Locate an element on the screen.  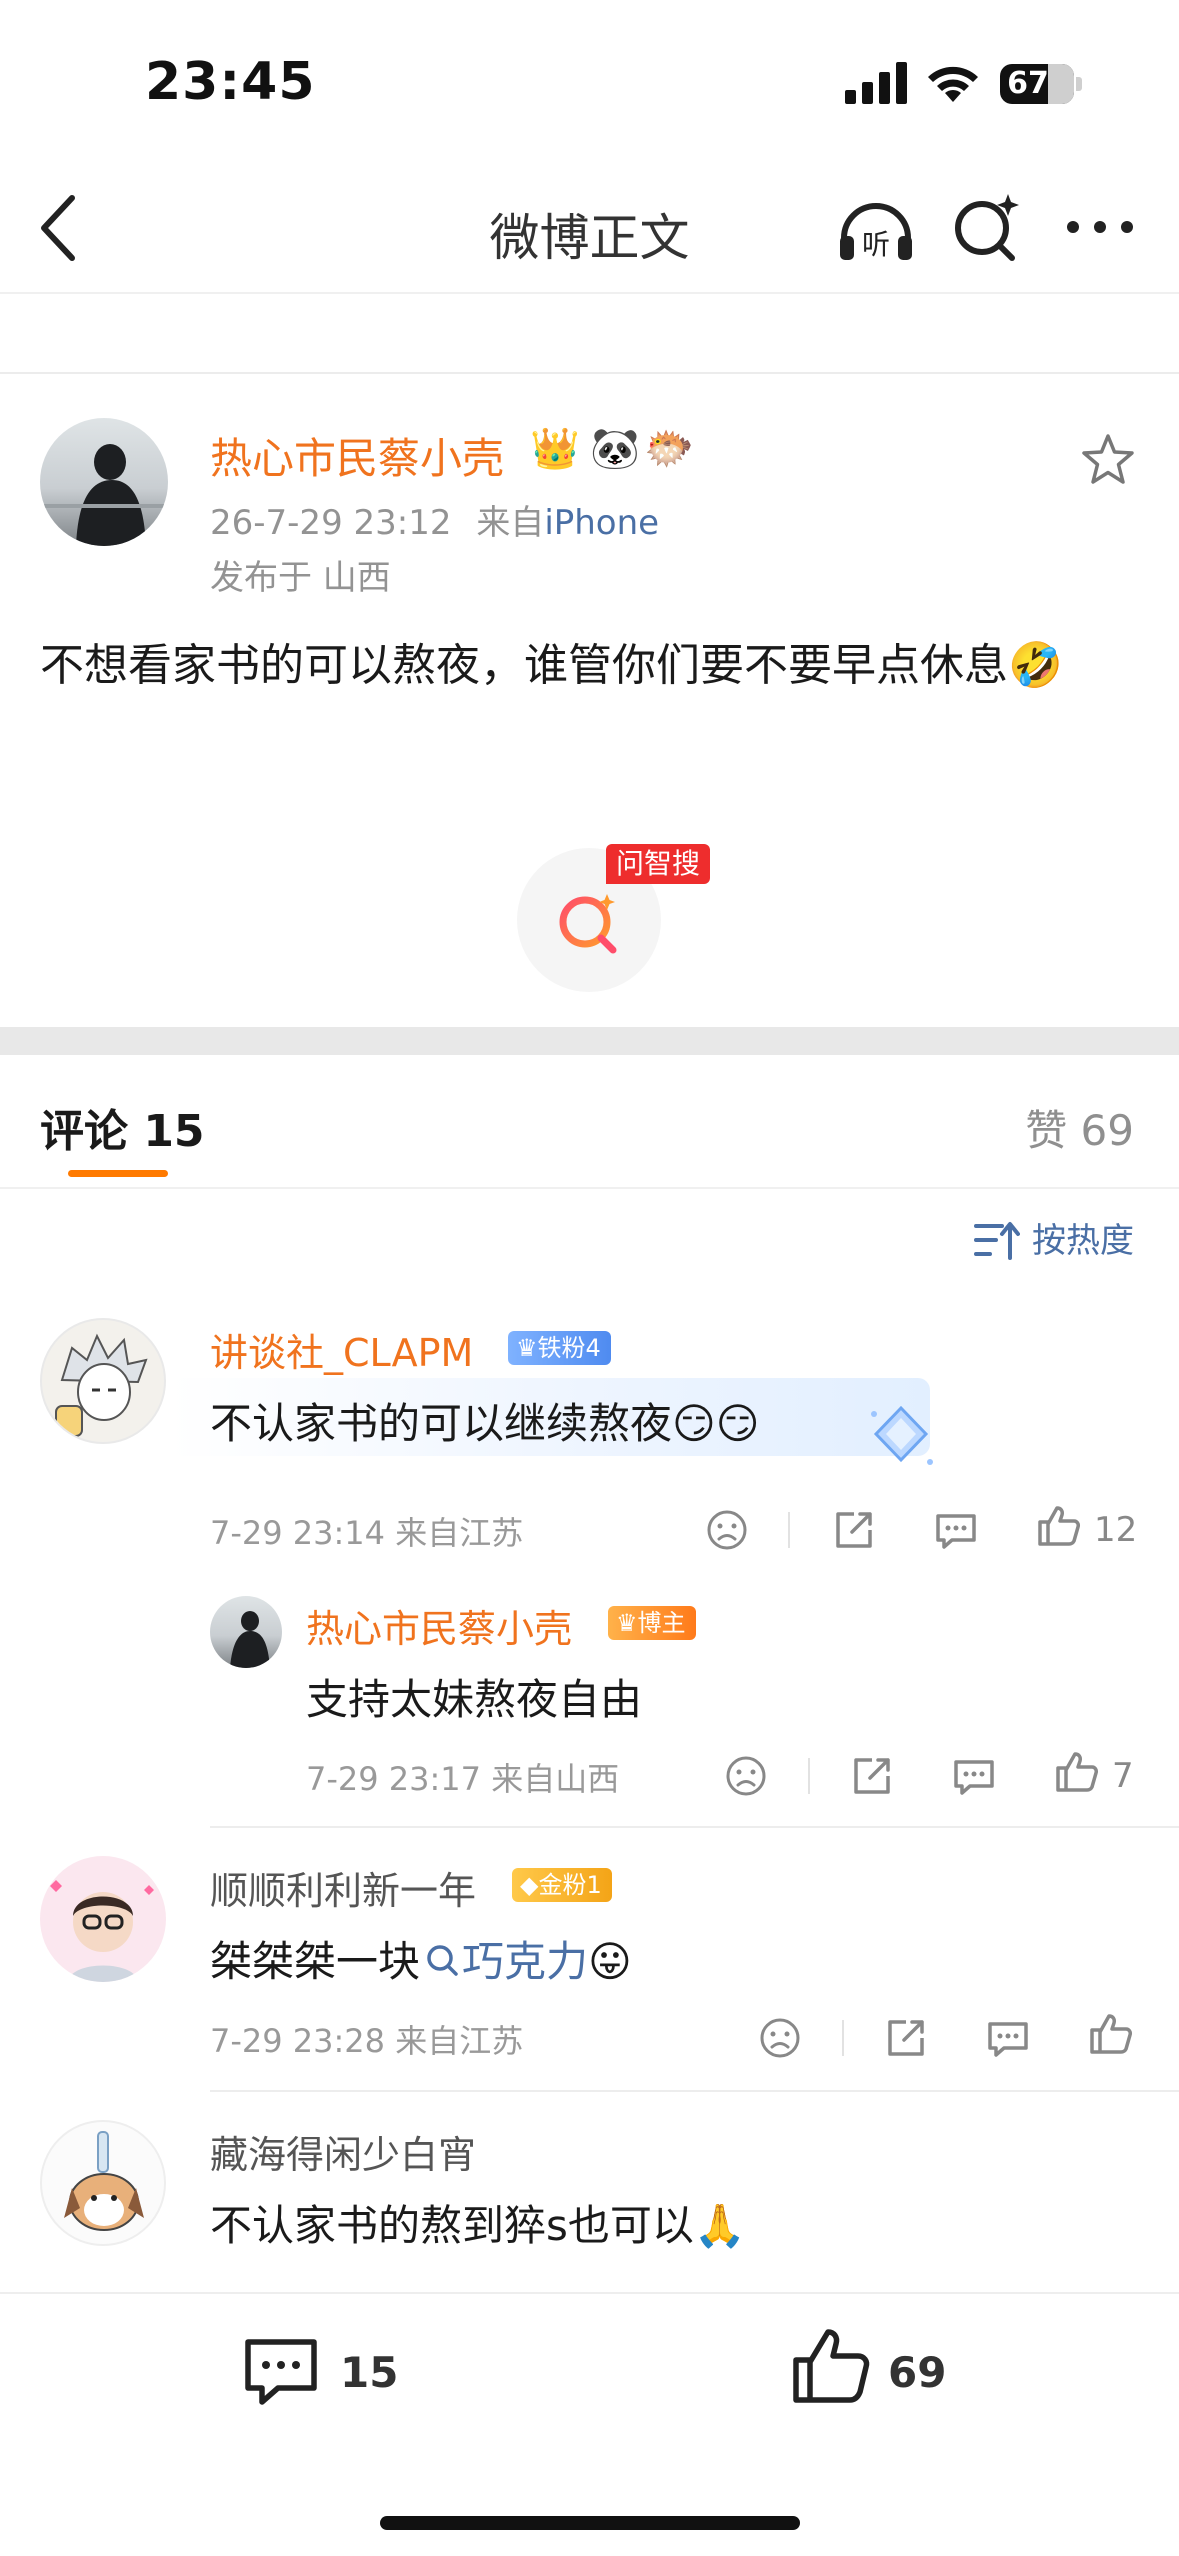
like-count: 7 is located at coordinates (1123, 1776).